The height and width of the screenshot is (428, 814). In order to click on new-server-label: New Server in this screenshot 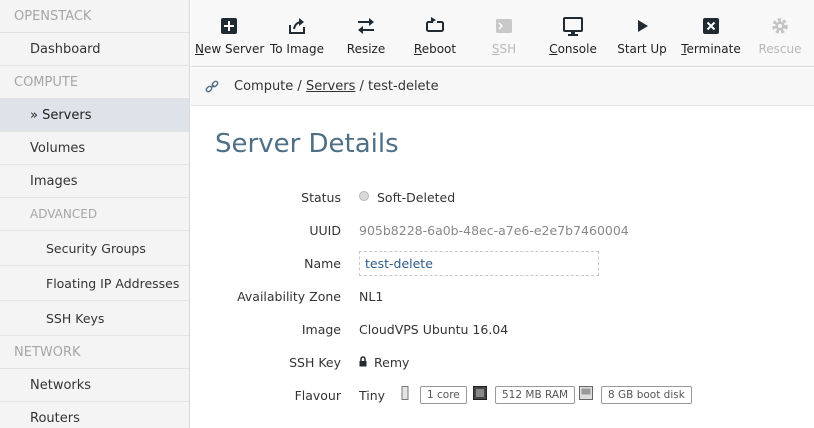, I will do `click(230, 49)`.